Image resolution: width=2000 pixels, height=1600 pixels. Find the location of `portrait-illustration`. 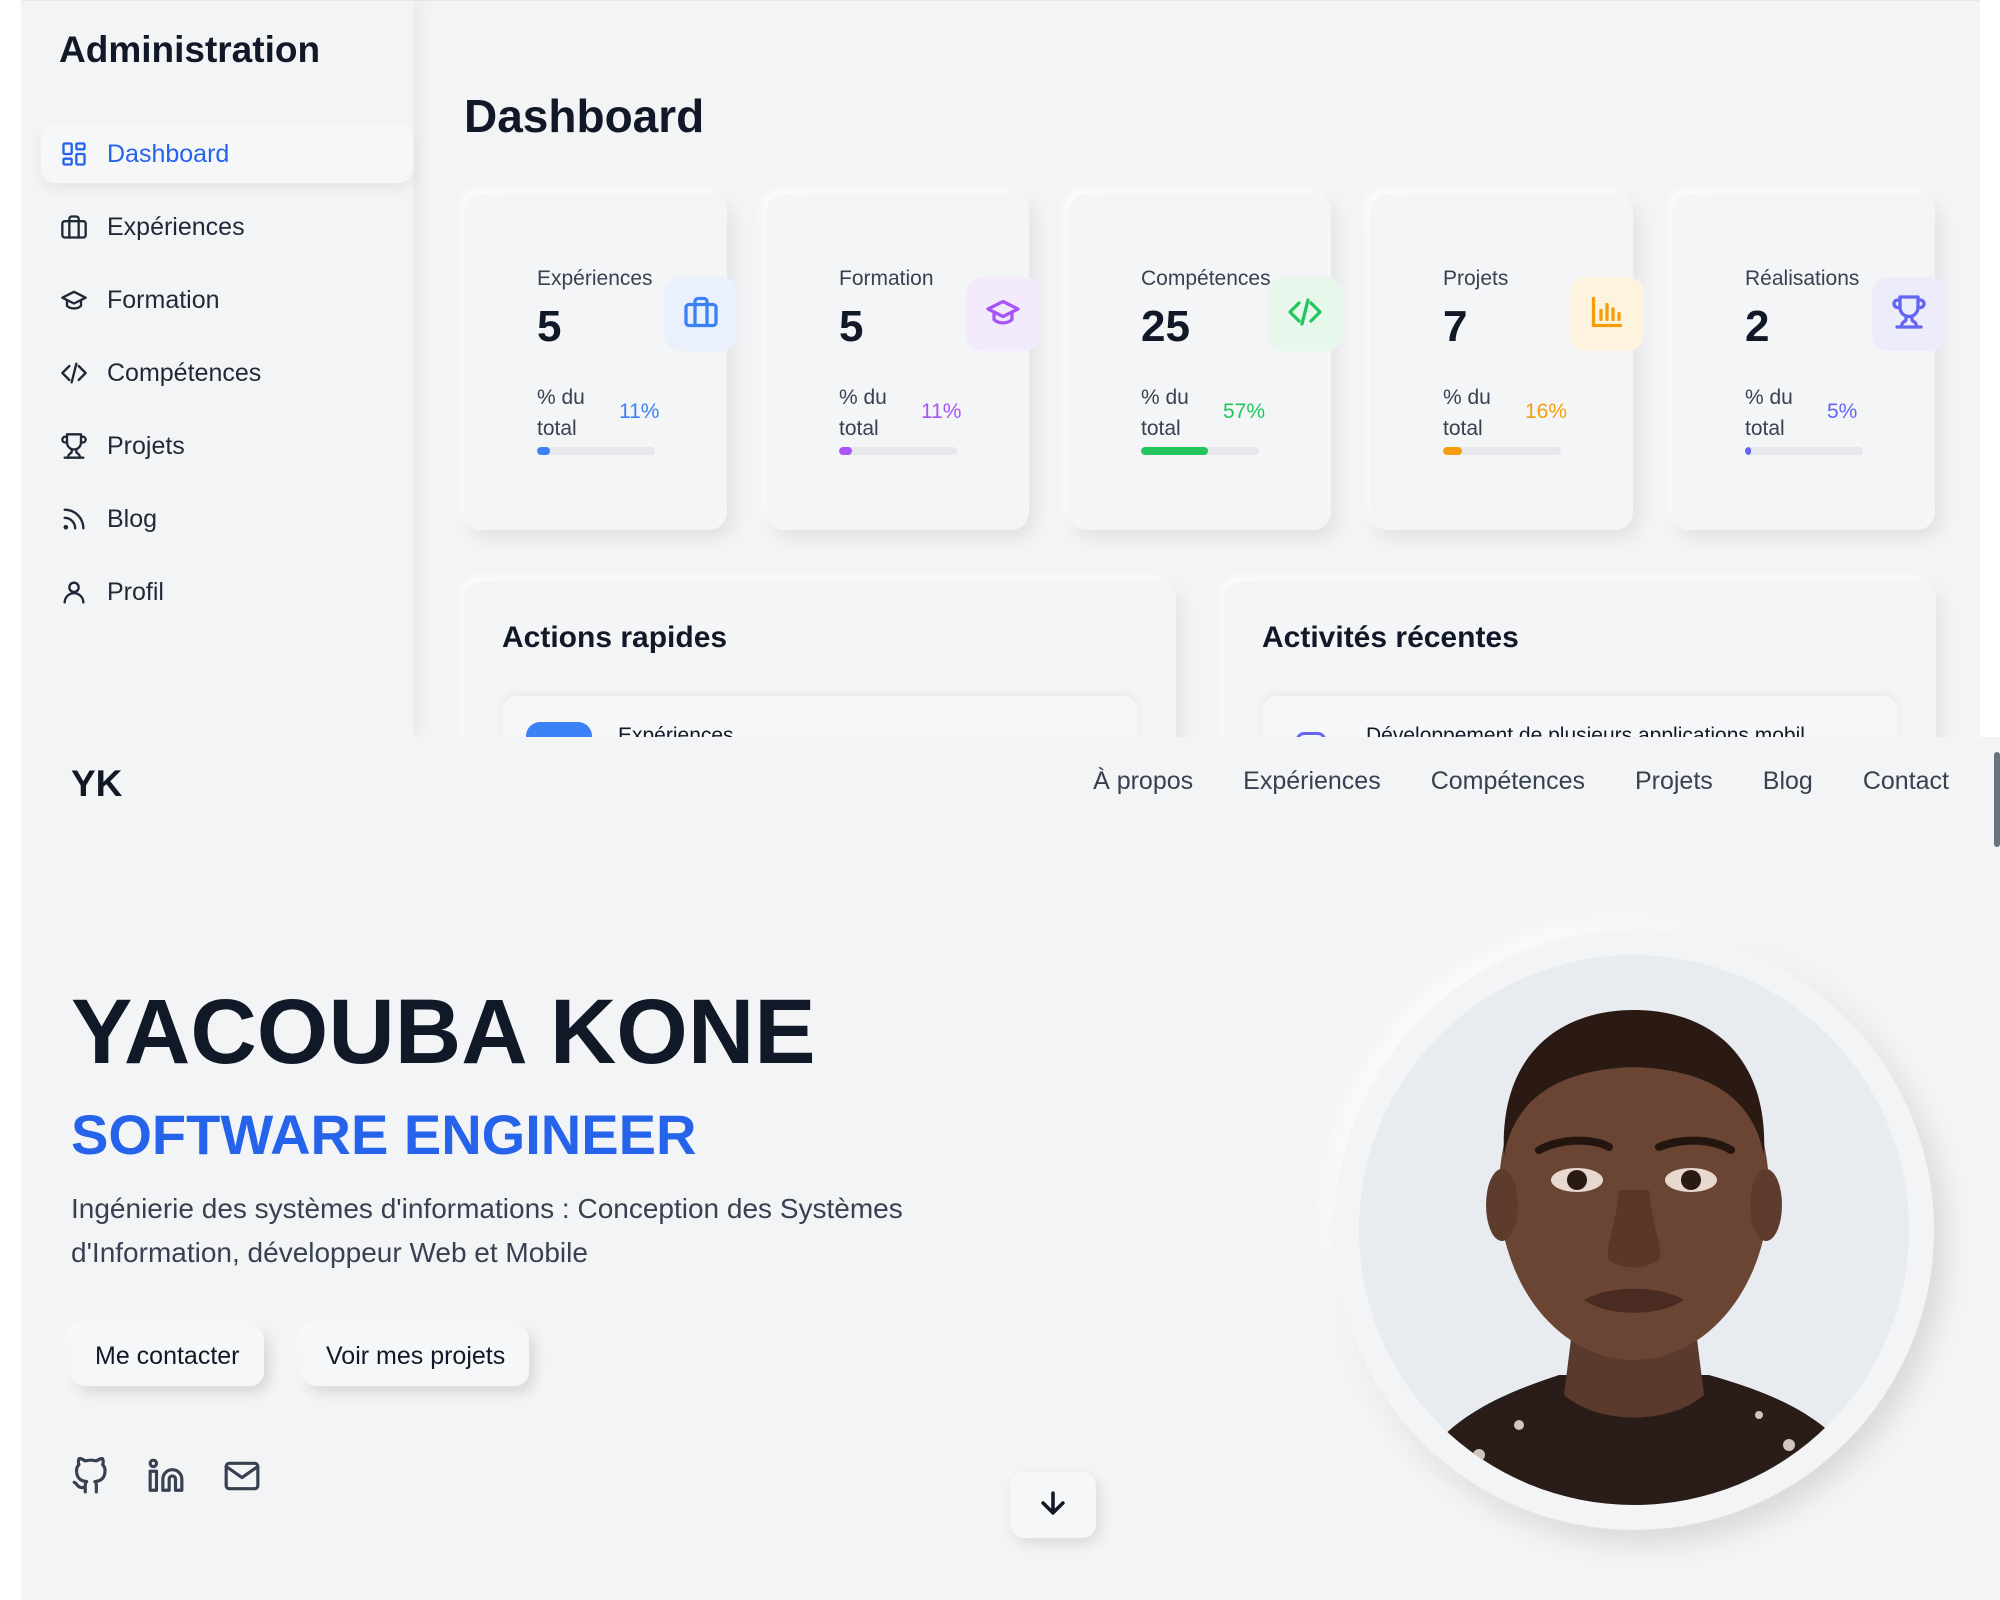

portrait-illustration is located at coordinates (1634, 1230).